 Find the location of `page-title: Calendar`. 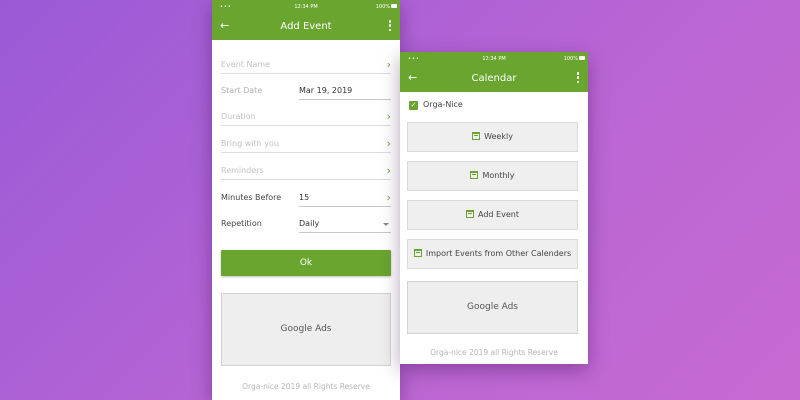

page-title: Calendar is located at coordinates (494, 78).